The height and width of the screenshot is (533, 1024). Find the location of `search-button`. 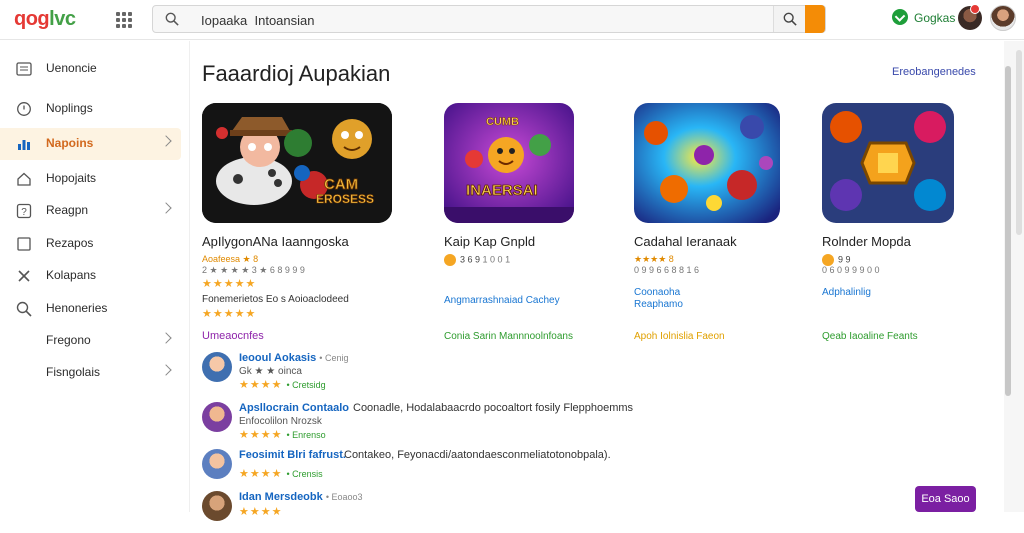

search-button is located at coordinates (789, 19).